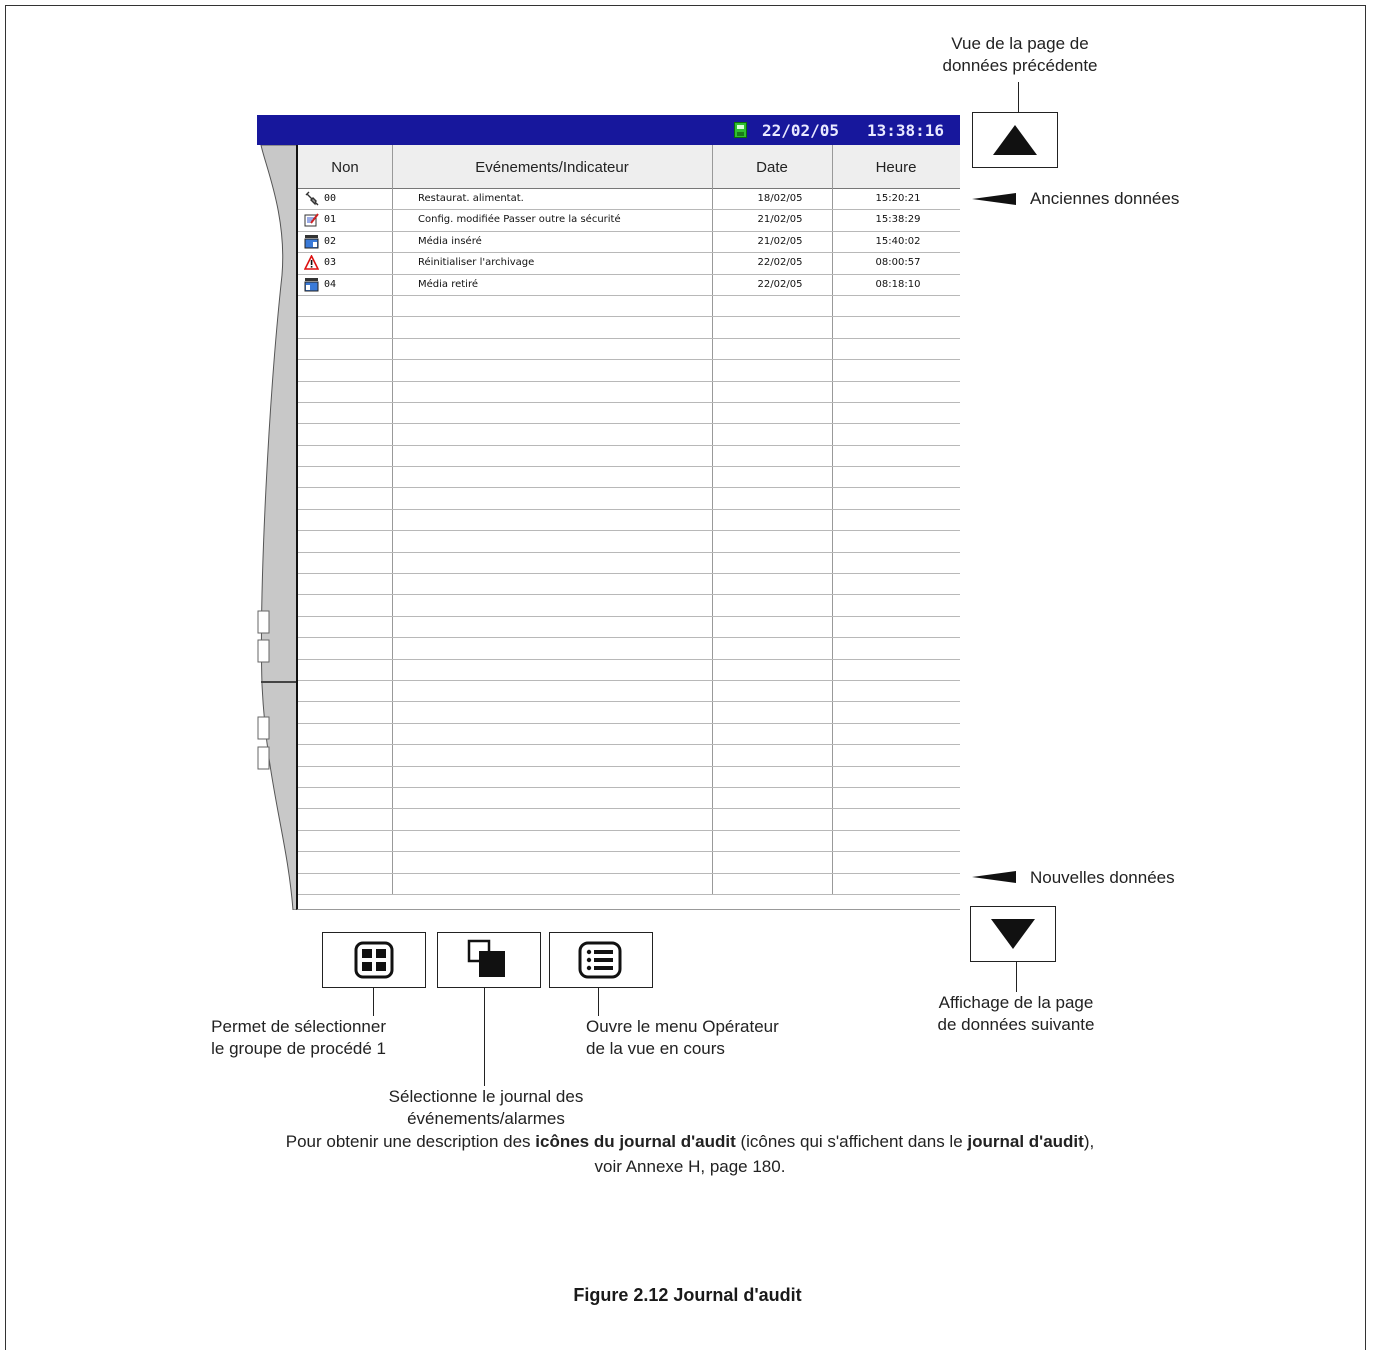 The height and width of the screenshot is (1350, 1375). Describe the element at coordinates (298, 1048) in the screenshot. I see `group-label-line2: le groupe de procédé 1` at that location.